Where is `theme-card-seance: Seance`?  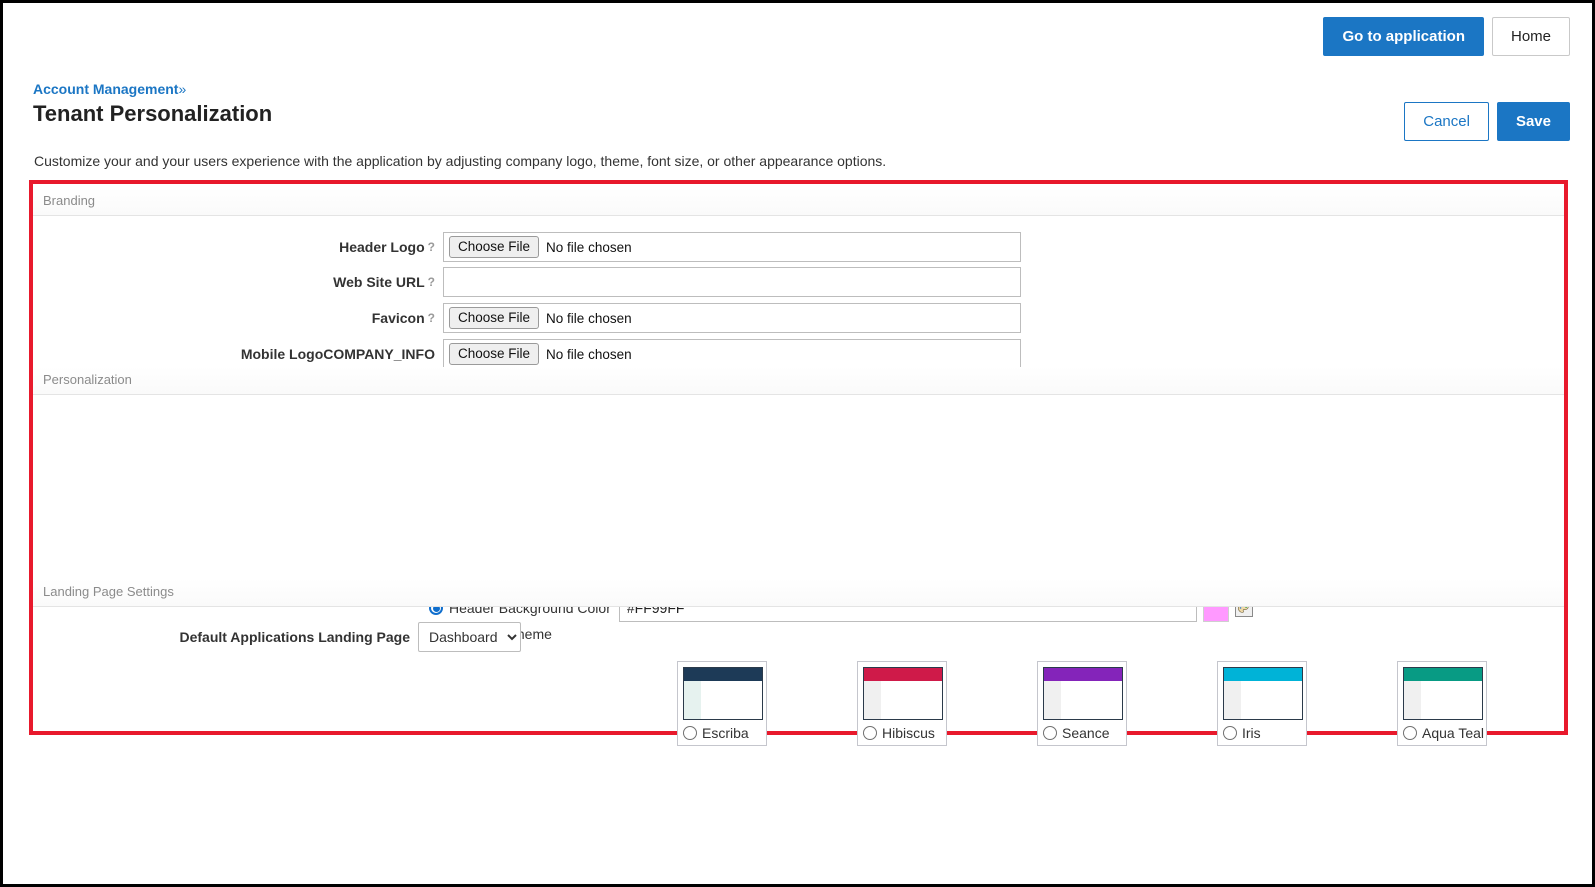 theme-card-seance: Seance is located at coordinates (1082, 703).